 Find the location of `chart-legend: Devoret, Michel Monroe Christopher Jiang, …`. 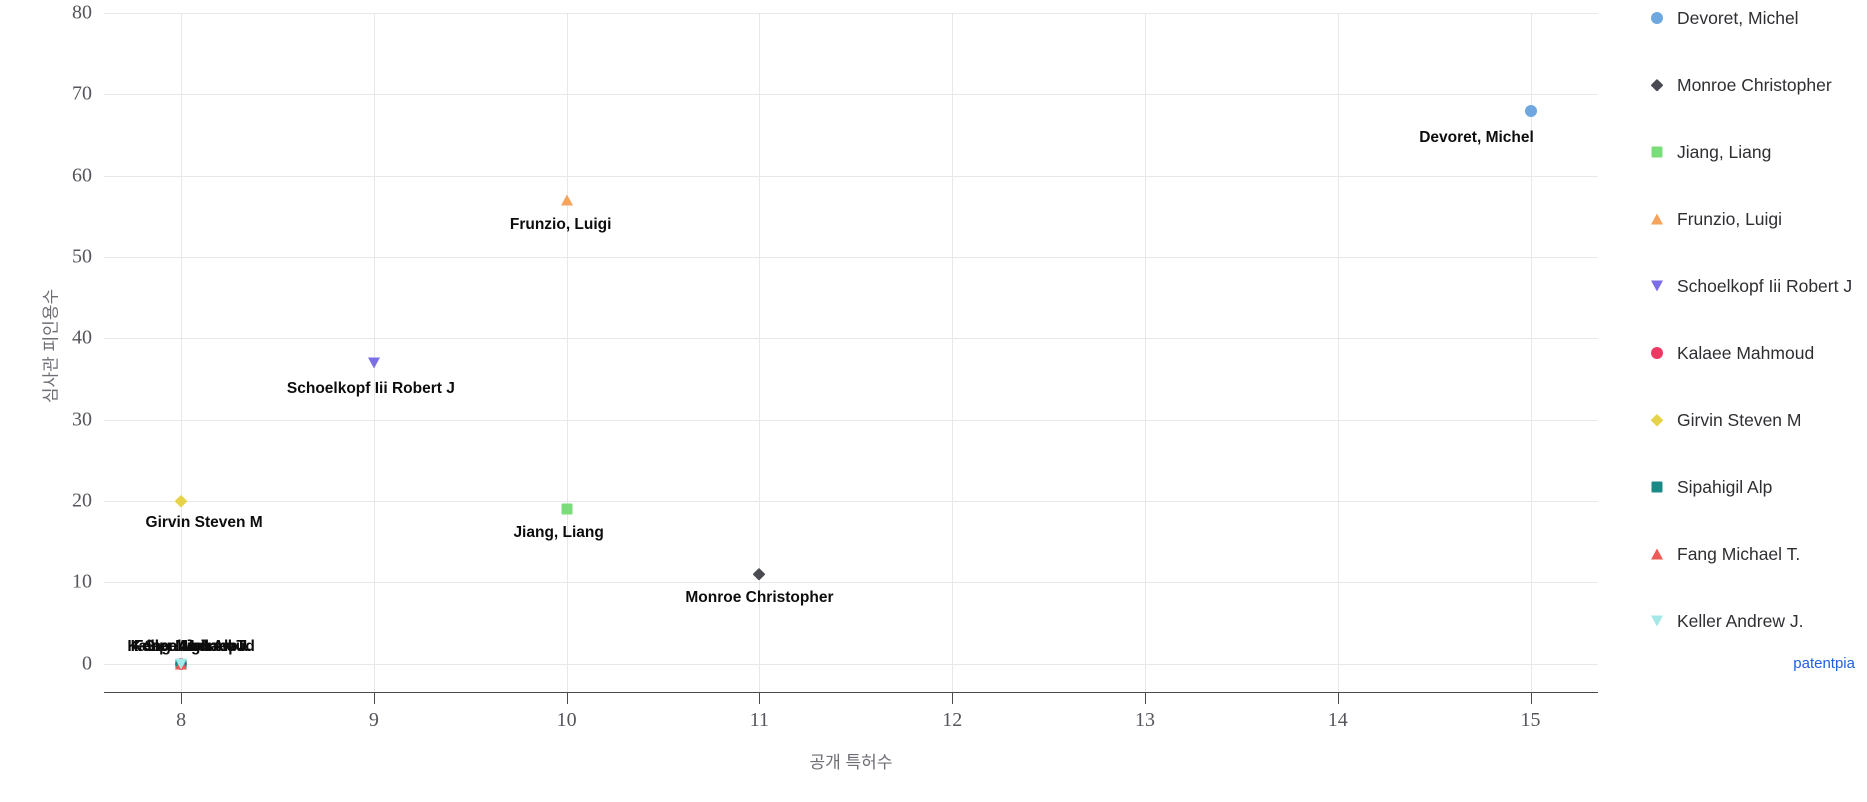

chart-legend: Devoret, Michel Monroe Christopher Jiang, … is located at coordinates (1756, 330).